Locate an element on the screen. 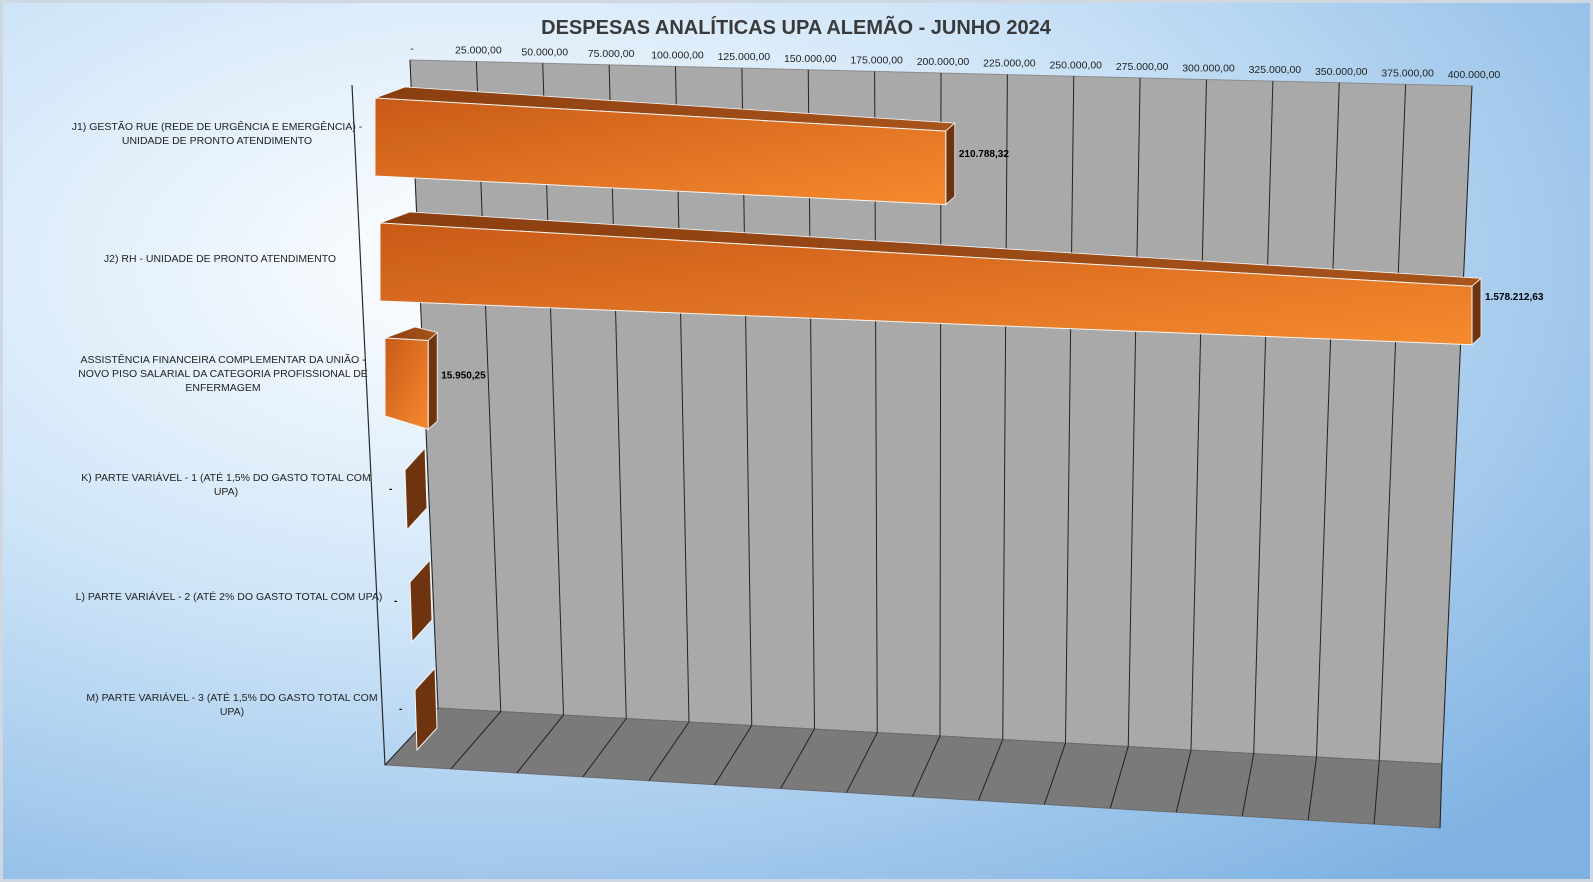  category-label: ENFERMAGEM is located at coordinates (222, 388).